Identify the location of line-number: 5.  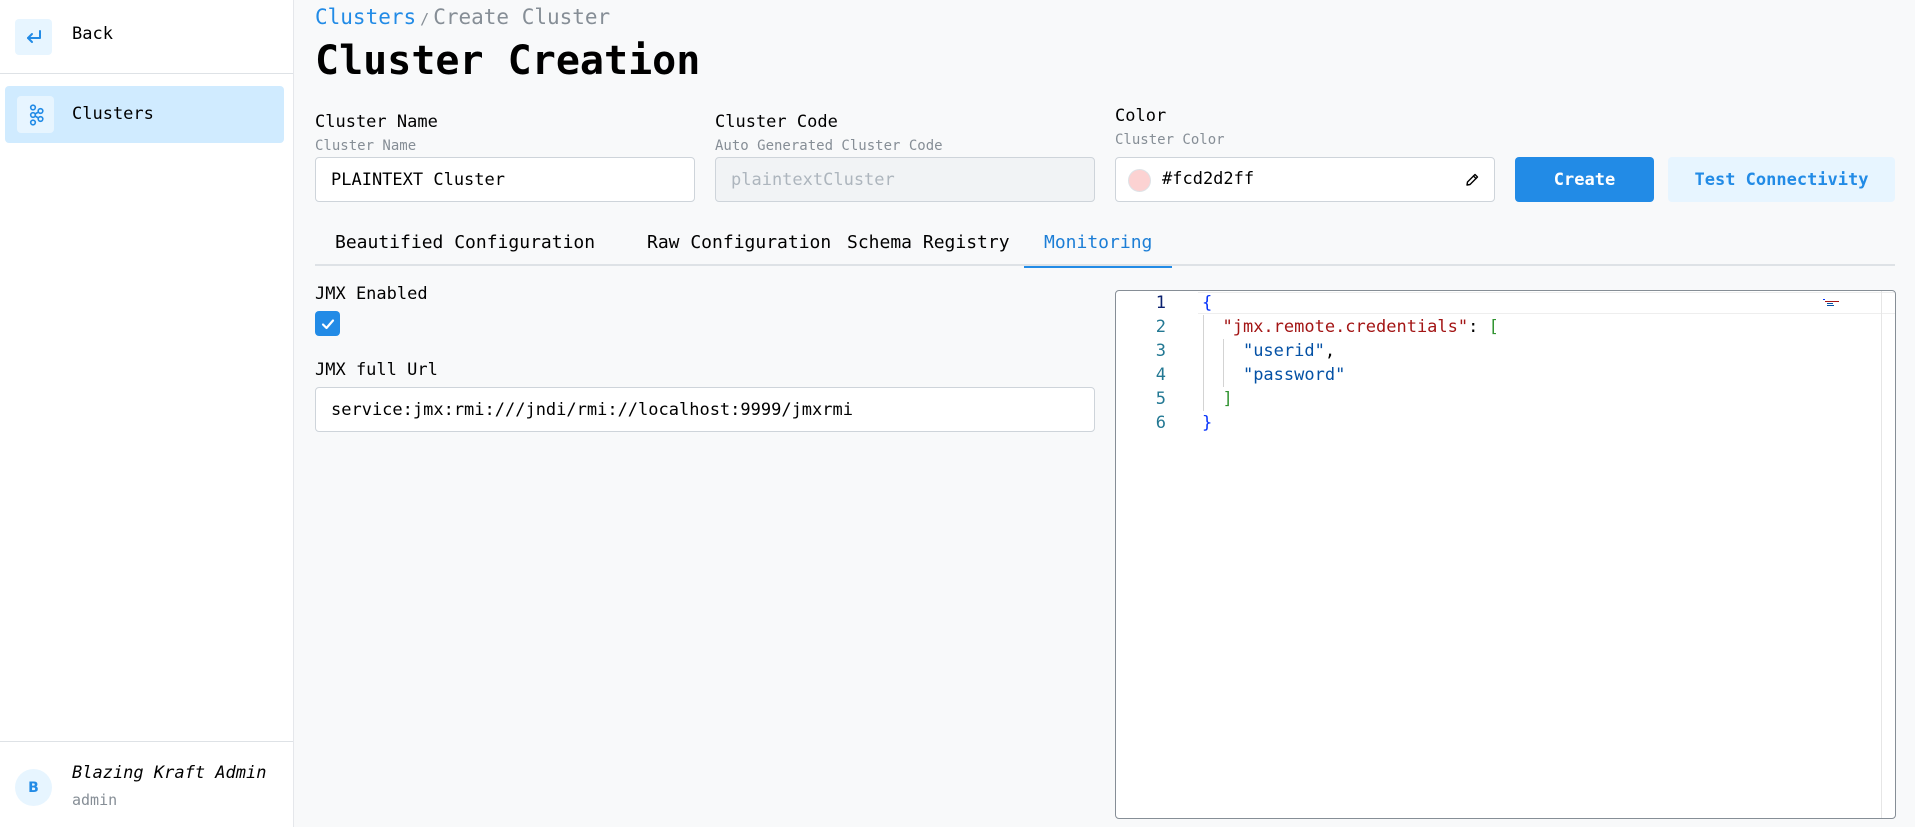
(1160, 399).